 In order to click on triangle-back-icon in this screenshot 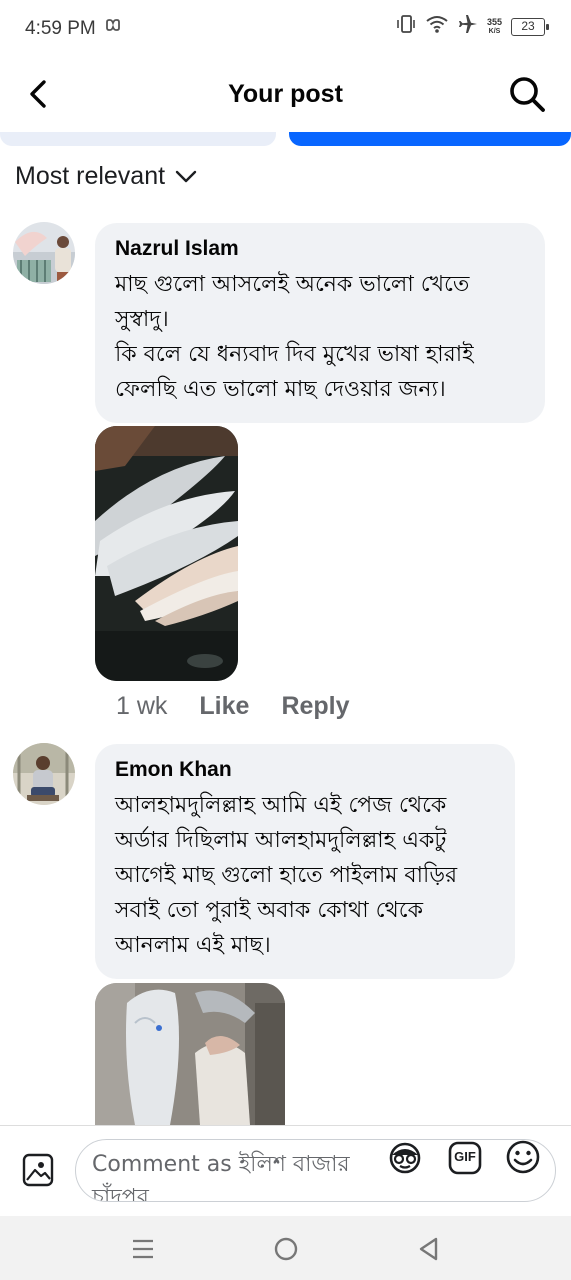, I will do `click(428, 1249)`.